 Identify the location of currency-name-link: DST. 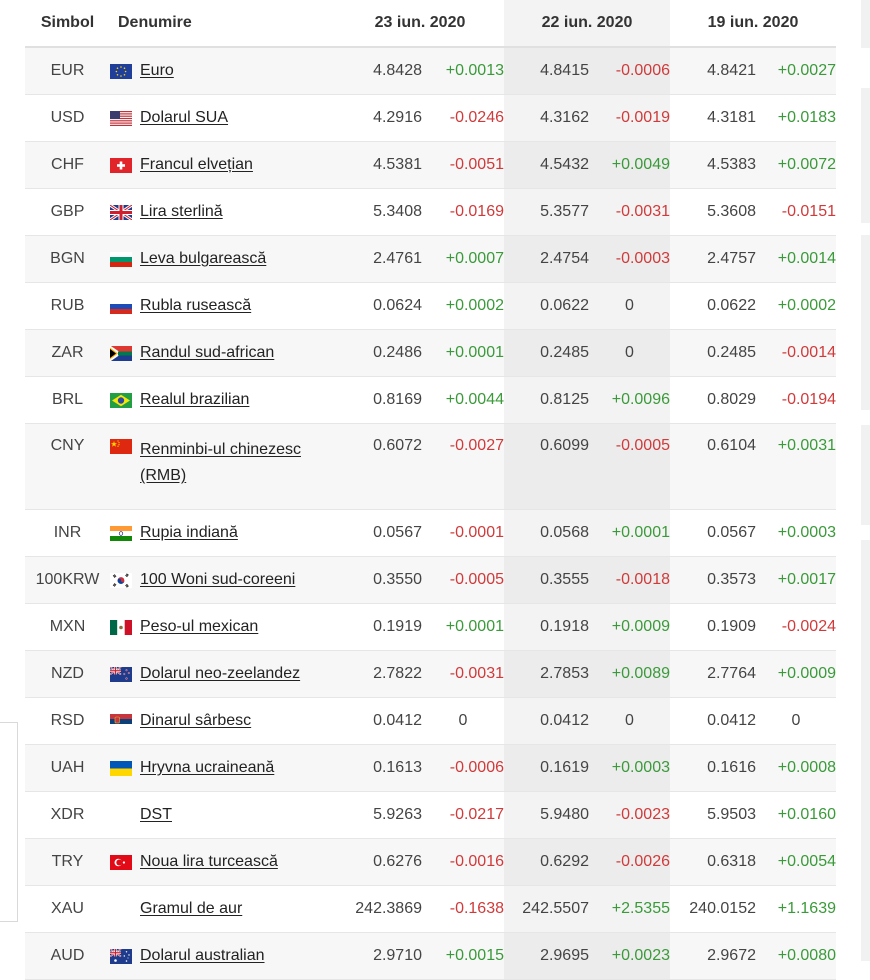
(156, 815).